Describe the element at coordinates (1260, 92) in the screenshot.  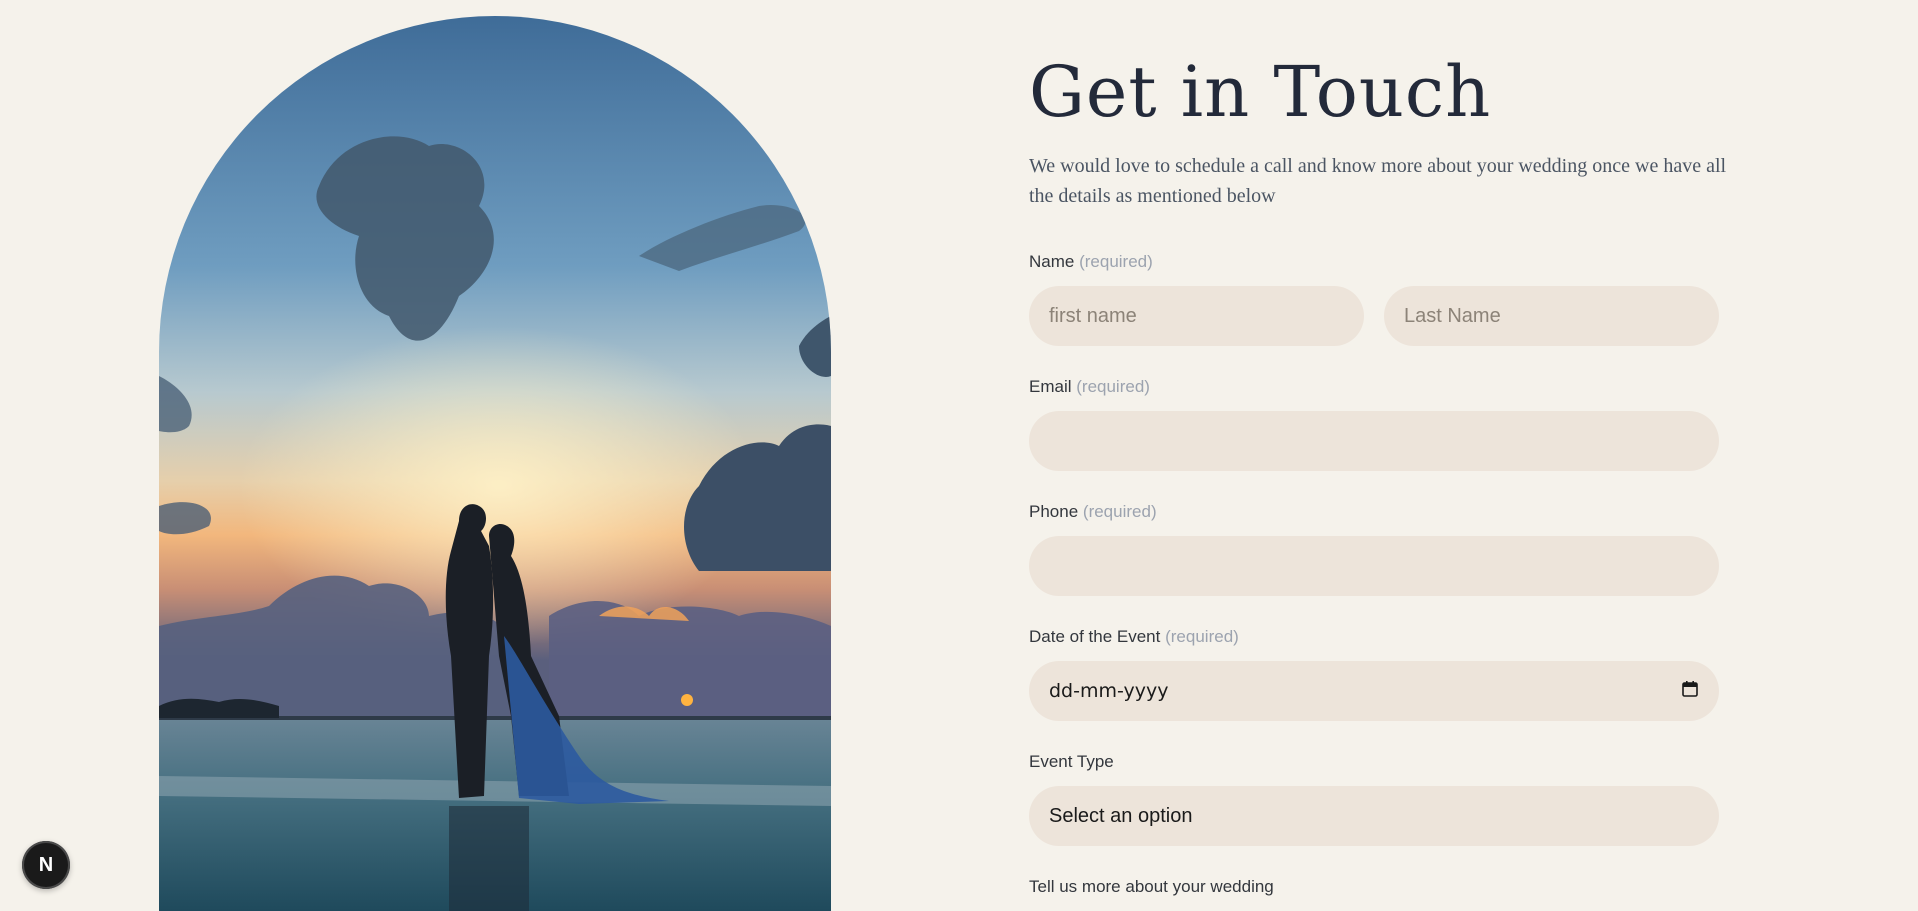
I see `page-title: Get in Touch` at that location.